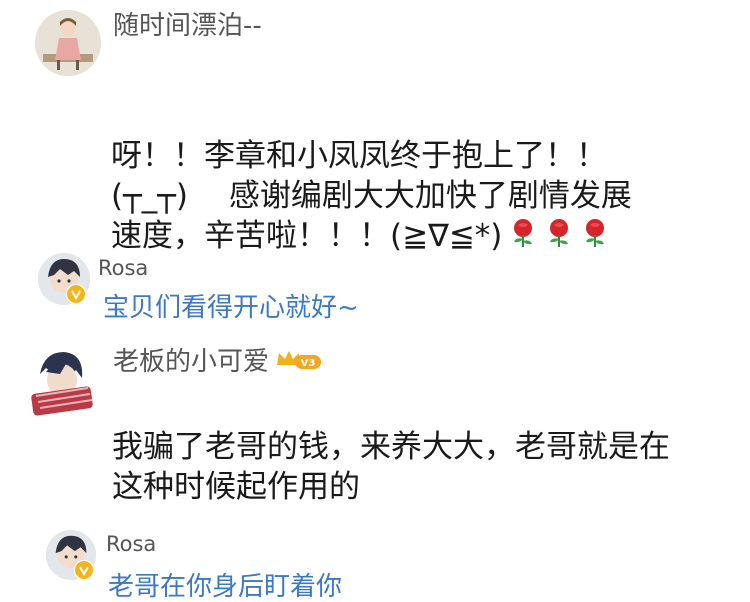  I want to click on username: 老板的小可爱 V3, so click(218, 362).